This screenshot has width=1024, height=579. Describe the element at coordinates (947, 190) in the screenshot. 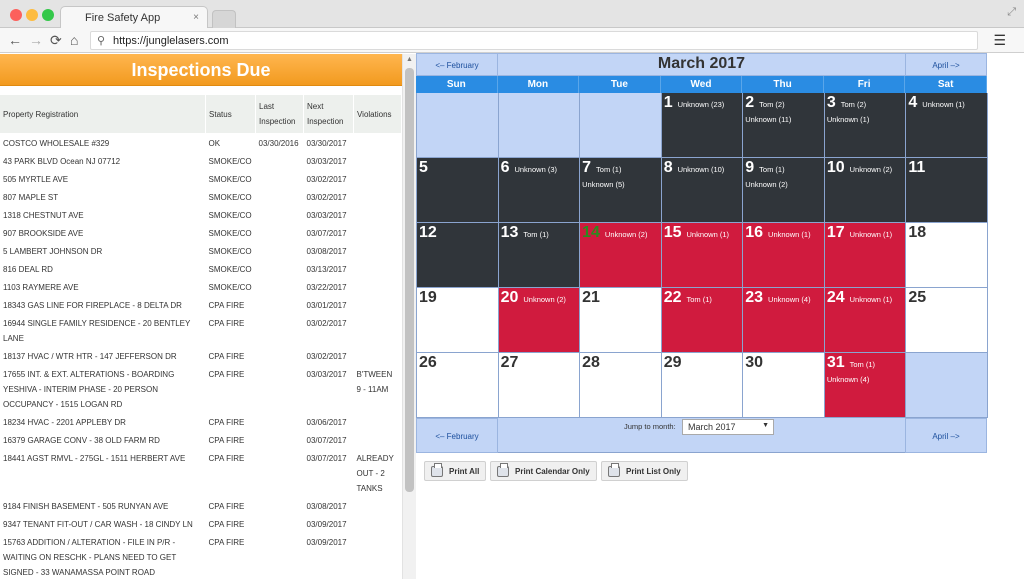

I see `calendar-day: 11` at that location.